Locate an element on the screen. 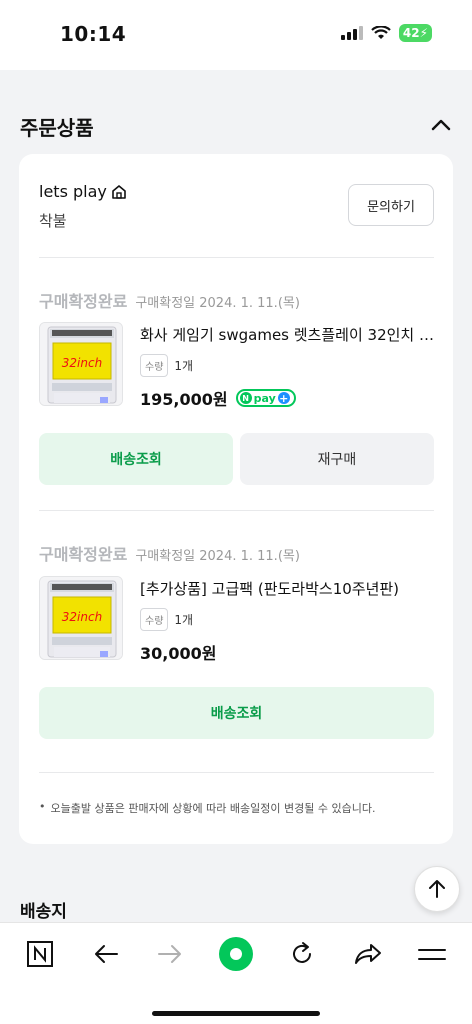  shipping-address-title: 배송지 is located at coordinates (43, 912).